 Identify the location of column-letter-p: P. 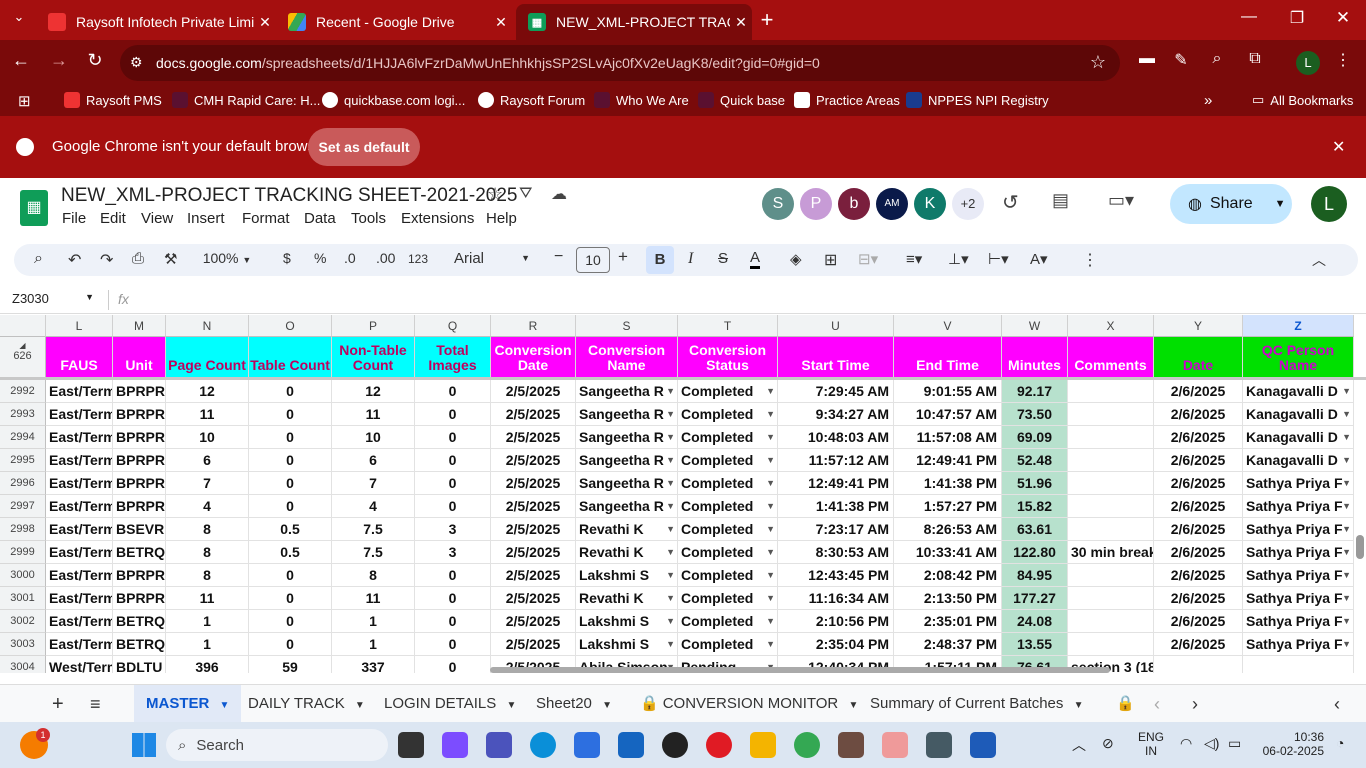
(373, 326).